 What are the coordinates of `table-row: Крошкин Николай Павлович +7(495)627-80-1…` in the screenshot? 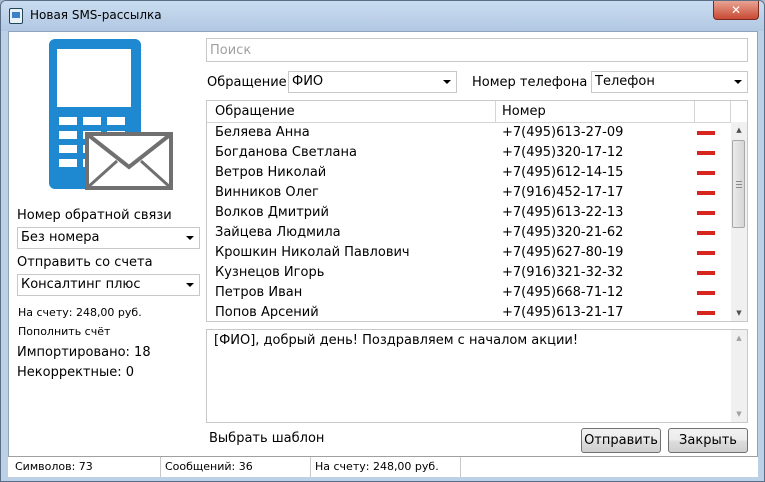 It's located at (469, 253).